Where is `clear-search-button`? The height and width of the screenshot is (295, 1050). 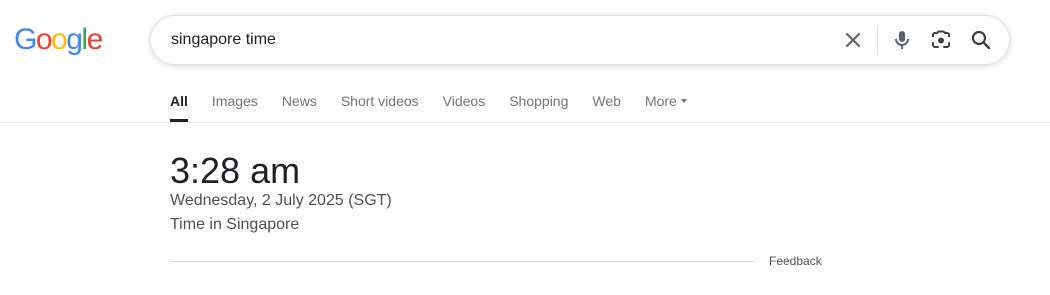 clear-search-button is located at coordinates (853, 40).